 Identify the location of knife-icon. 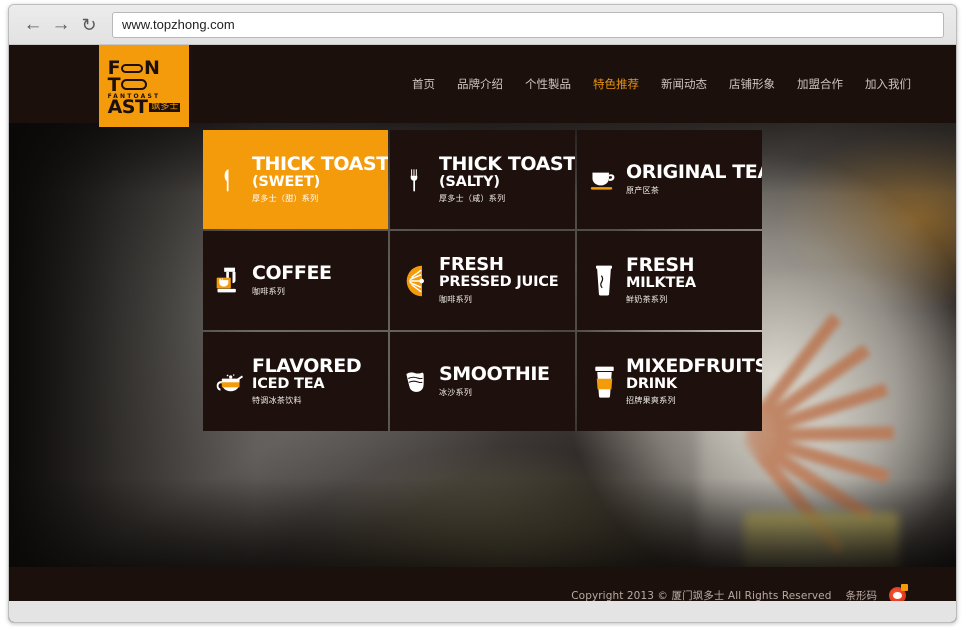
(230, 180).